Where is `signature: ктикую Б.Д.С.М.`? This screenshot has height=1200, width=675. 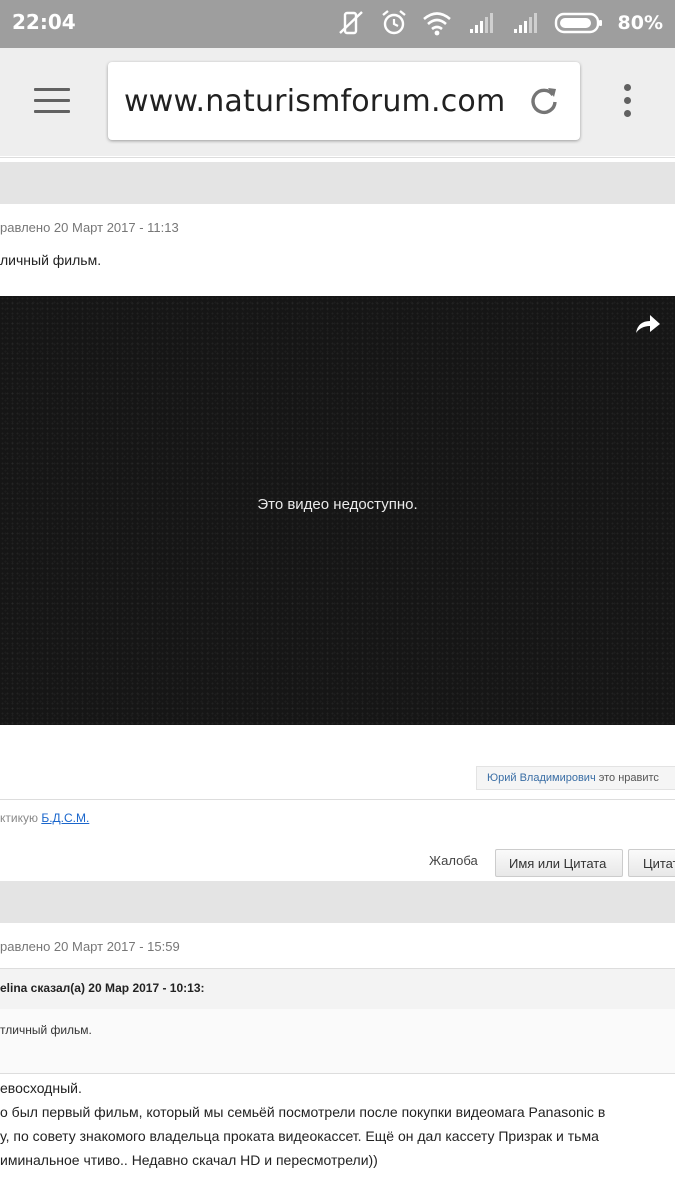
signature: ктикую Б.Д.С.М. is located at coordinates (44, 818).